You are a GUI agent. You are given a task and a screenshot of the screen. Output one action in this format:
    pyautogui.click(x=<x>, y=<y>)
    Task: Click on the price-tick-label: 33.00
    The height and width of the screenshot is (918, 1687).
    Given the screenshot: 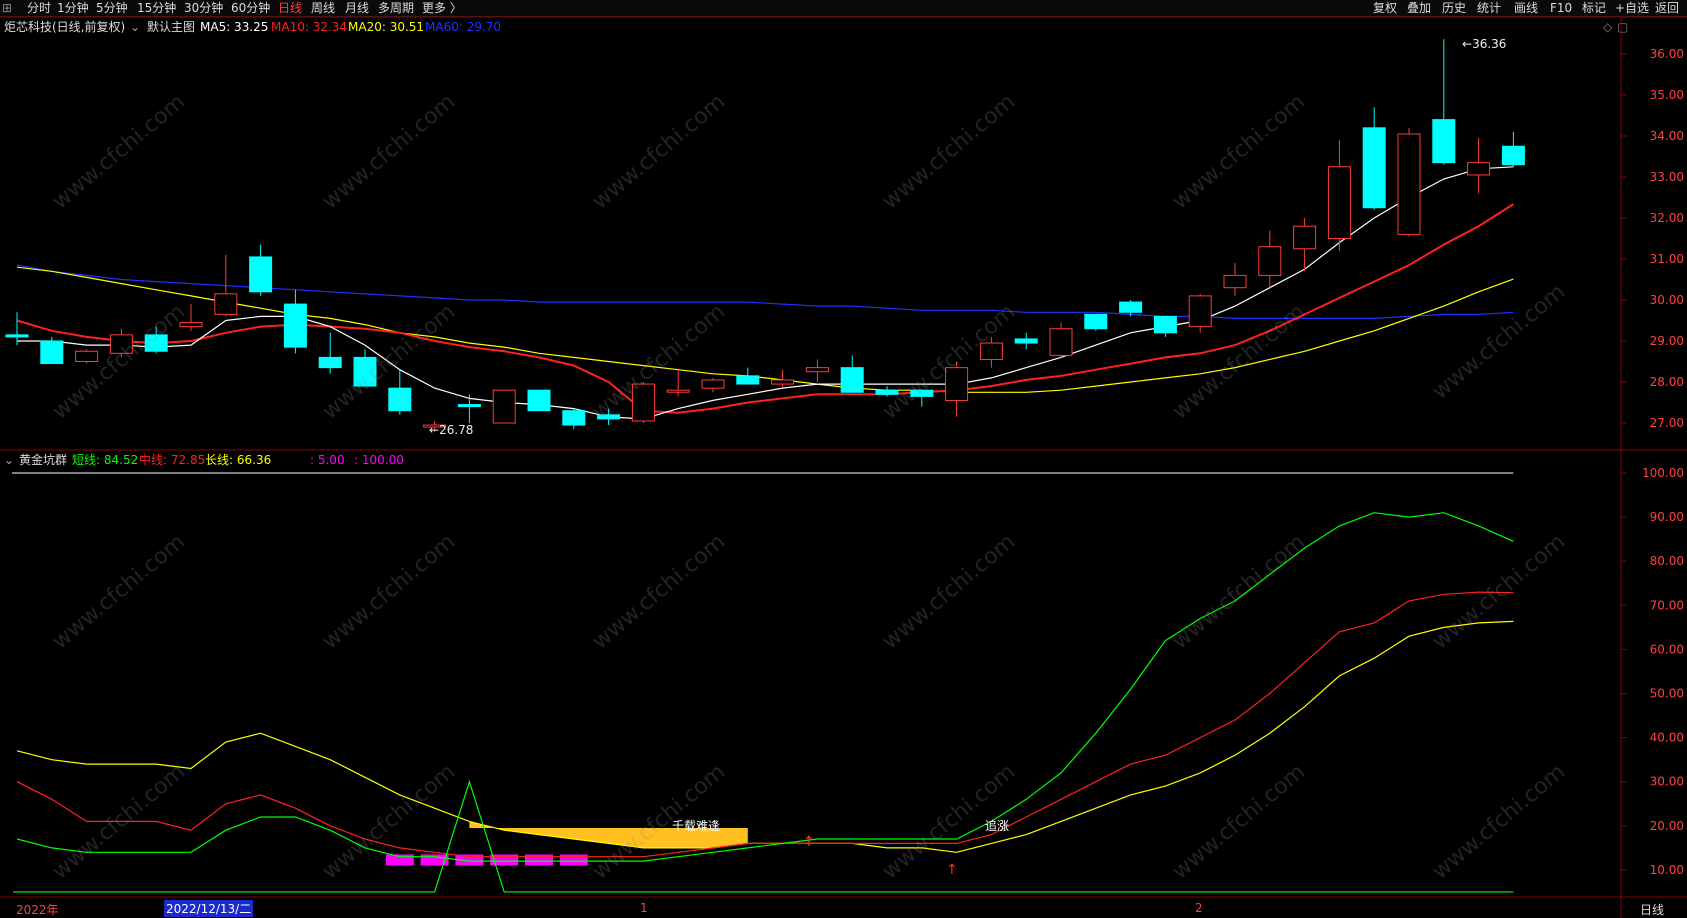 What is the action you would take?
    pyautogui.click(x=1667, y=177)
    